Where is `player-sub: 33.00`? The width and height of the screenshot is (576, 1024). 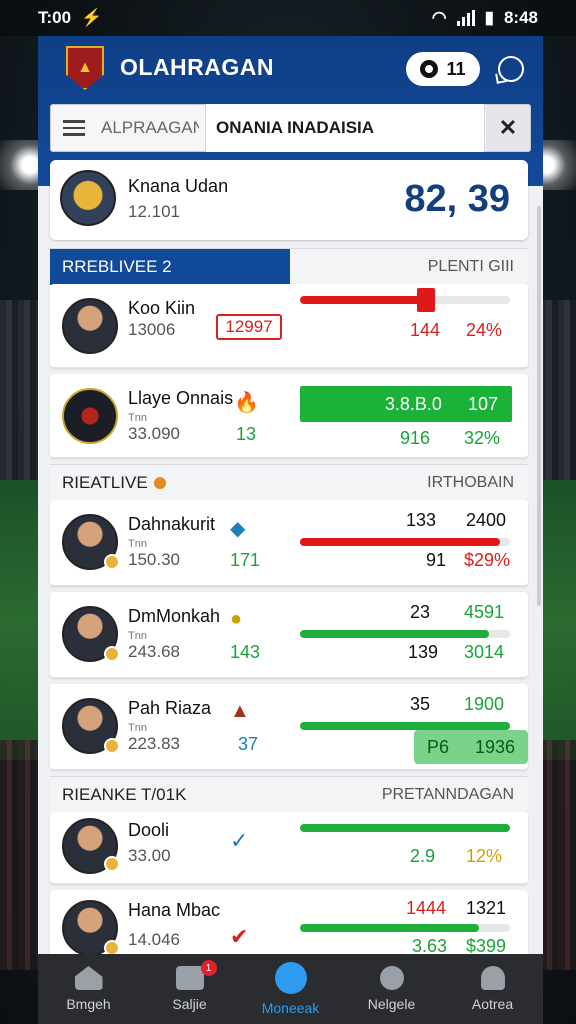 player-sub: 33.00 is located at coordinates (149, 855).